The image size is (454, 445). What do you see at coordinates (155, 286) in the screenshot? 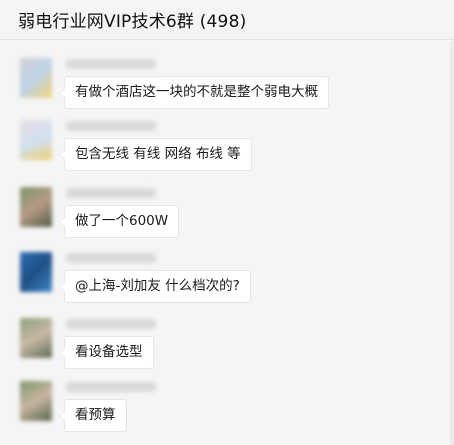
I see `message-bubble: @上海-刘加友 什么档次的?` at bounding box center [155, 286].